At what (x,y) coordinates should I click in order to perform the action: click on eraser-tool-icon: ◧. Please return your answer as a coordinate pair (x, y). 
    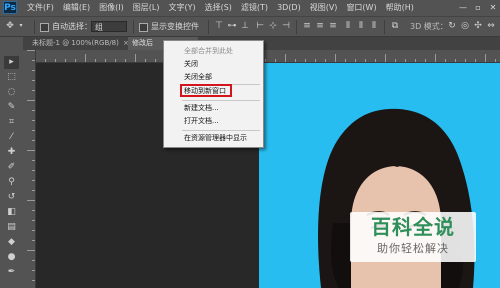
    Looking at the image, I should click on (11, 212).